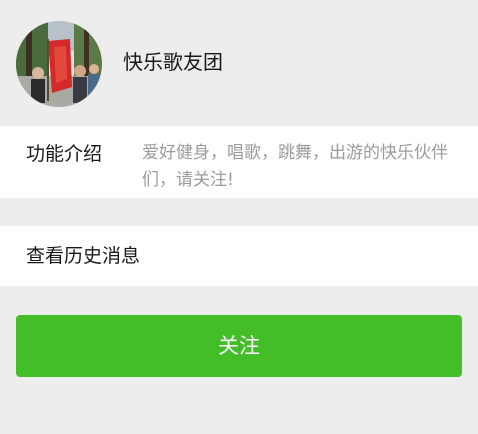 This screenshot has width=478, height=434. Describe the element at coordinates (295, 166) in the screenshot. I see `intro-text: 爱好健身，唱歌，跳舞，出游的快乐伙伴们，请关注!` at that location.